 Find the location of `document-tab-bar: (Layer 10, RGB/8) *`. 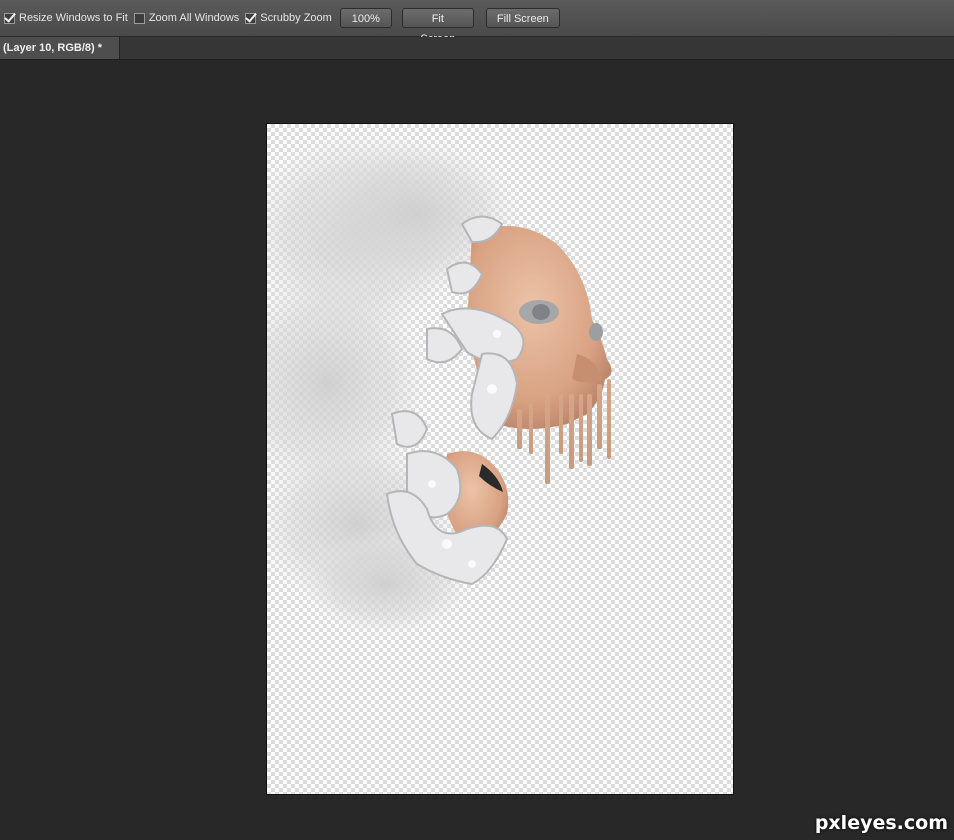

document-tab-bar: (Layer 10, RGB/8) * is located at coordinates (477, 48).